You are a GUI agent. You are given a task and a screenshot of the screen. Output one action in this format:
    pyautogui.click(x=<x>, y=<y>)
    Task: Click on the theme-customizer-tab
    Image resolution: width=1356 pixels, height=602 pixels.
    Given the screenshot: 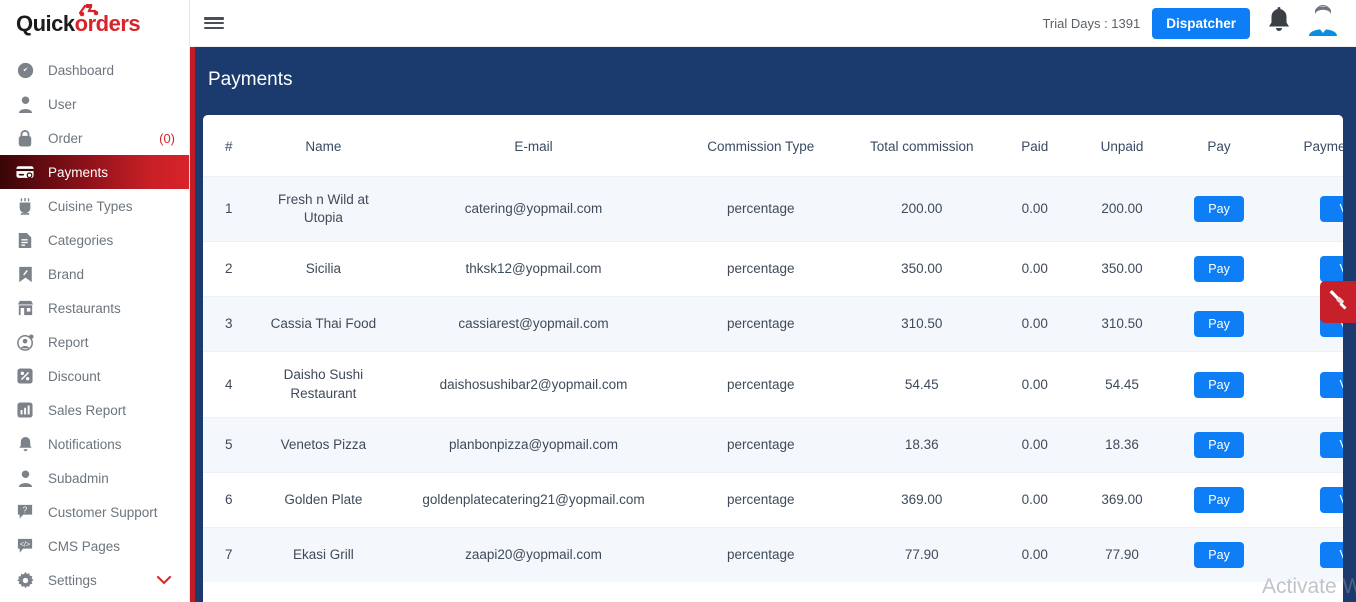 What is the action you would take?
    pyautogui.click(x=1338, y=302)
    